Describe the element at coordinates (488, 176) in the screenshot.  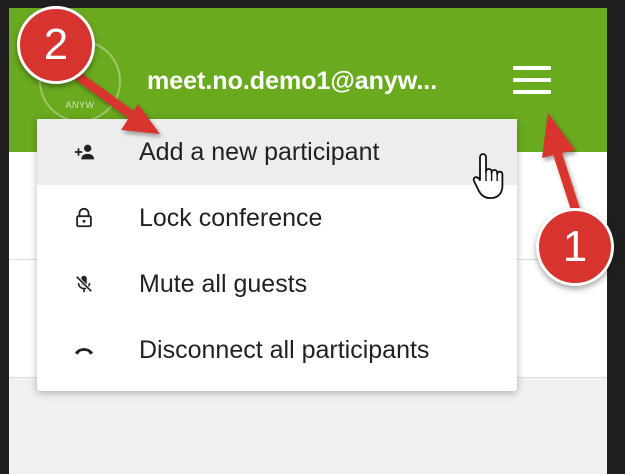
I see `hand-cursor-icon` at that location.